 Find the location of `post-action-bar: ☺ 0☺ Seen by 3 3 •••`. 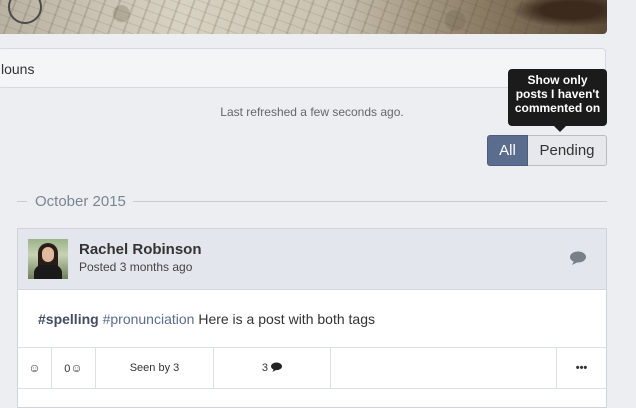

post-action-bar: ☺ 0☺ Seen by 3 3 ••• is located at coordinates (312, 368).